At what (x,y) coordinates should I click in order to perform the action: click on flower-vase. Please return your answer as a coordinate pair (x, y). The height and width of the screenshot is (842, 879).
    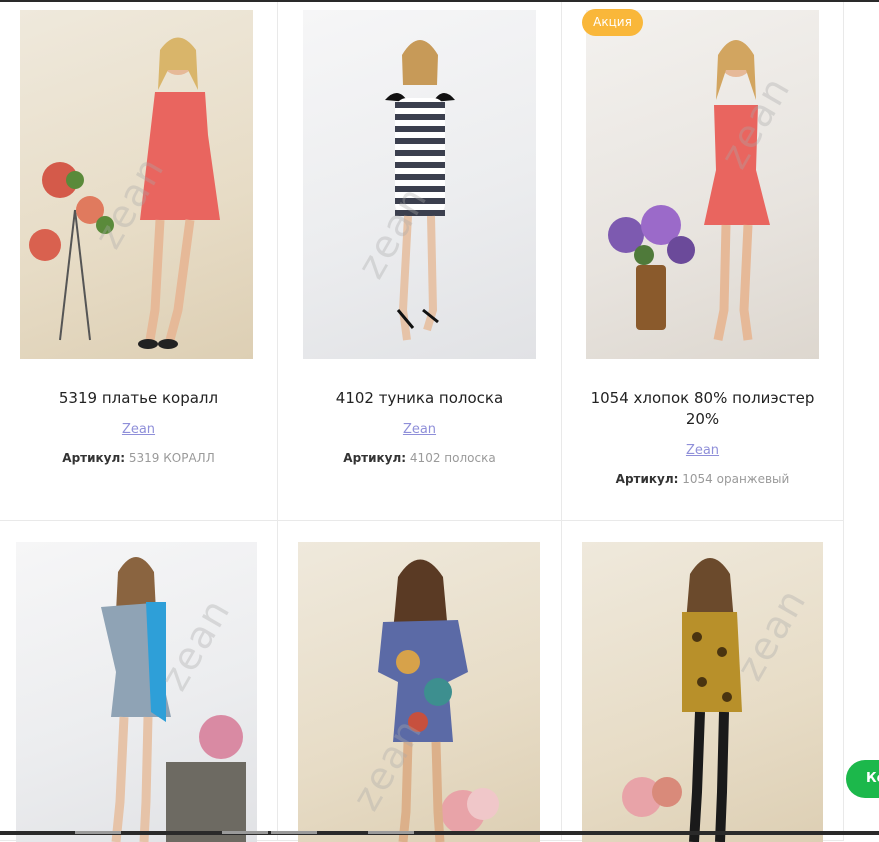
    Looking at the image, I should click on (651, 267).